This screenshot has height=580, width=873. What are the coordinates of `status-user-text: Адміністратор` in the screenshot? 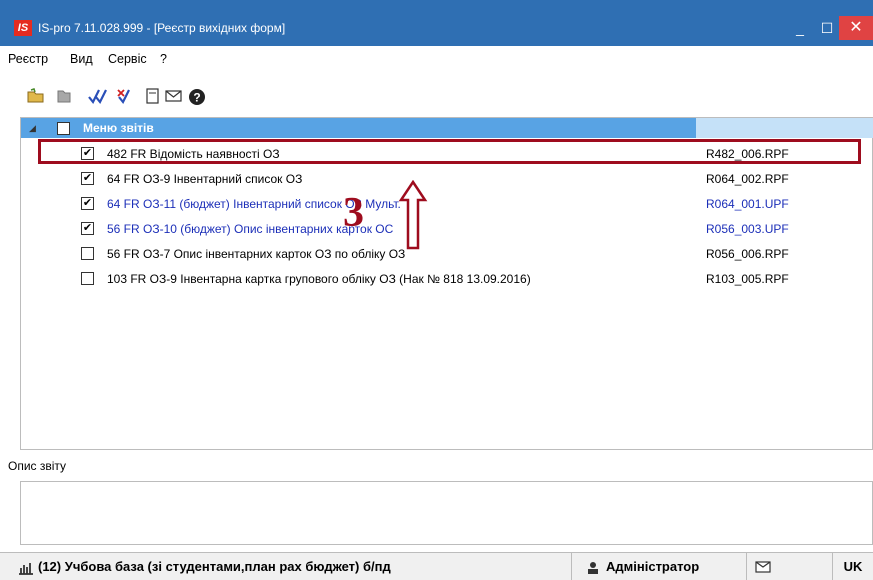 It's located at (653, 566).